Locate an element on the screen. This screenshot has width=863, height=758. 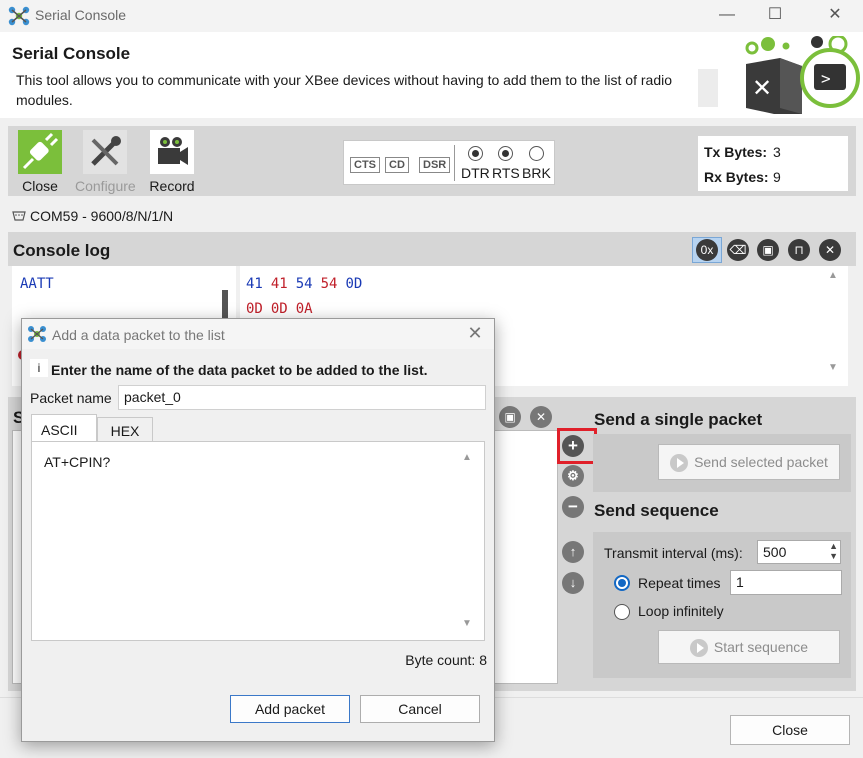
record-button: Record is located at coordinates (172, 162).